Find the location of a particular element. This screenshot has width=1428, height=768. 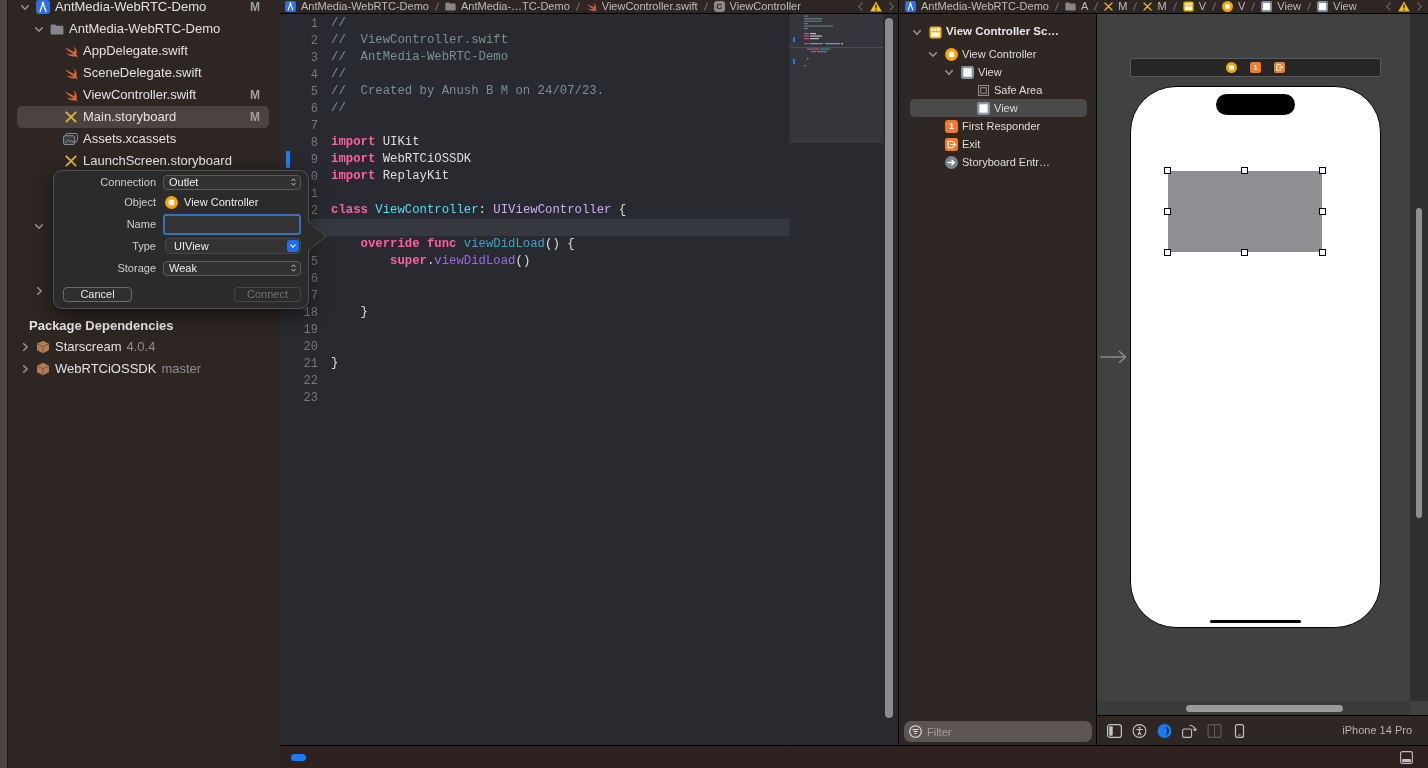

line-number: 18 is located at coordinates (310, 312).